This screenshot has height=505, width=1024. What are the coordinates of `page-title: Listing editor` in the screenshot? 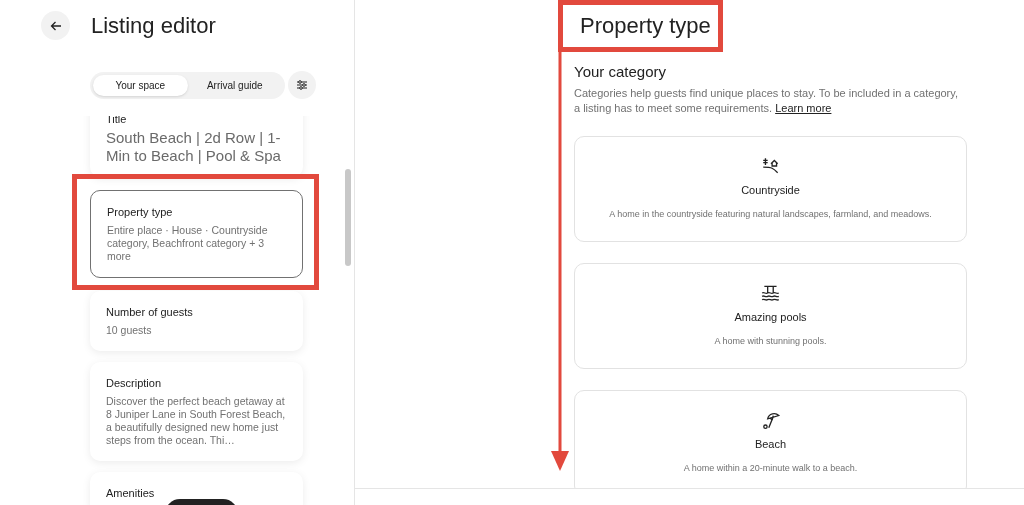 It's located at (153, 25).